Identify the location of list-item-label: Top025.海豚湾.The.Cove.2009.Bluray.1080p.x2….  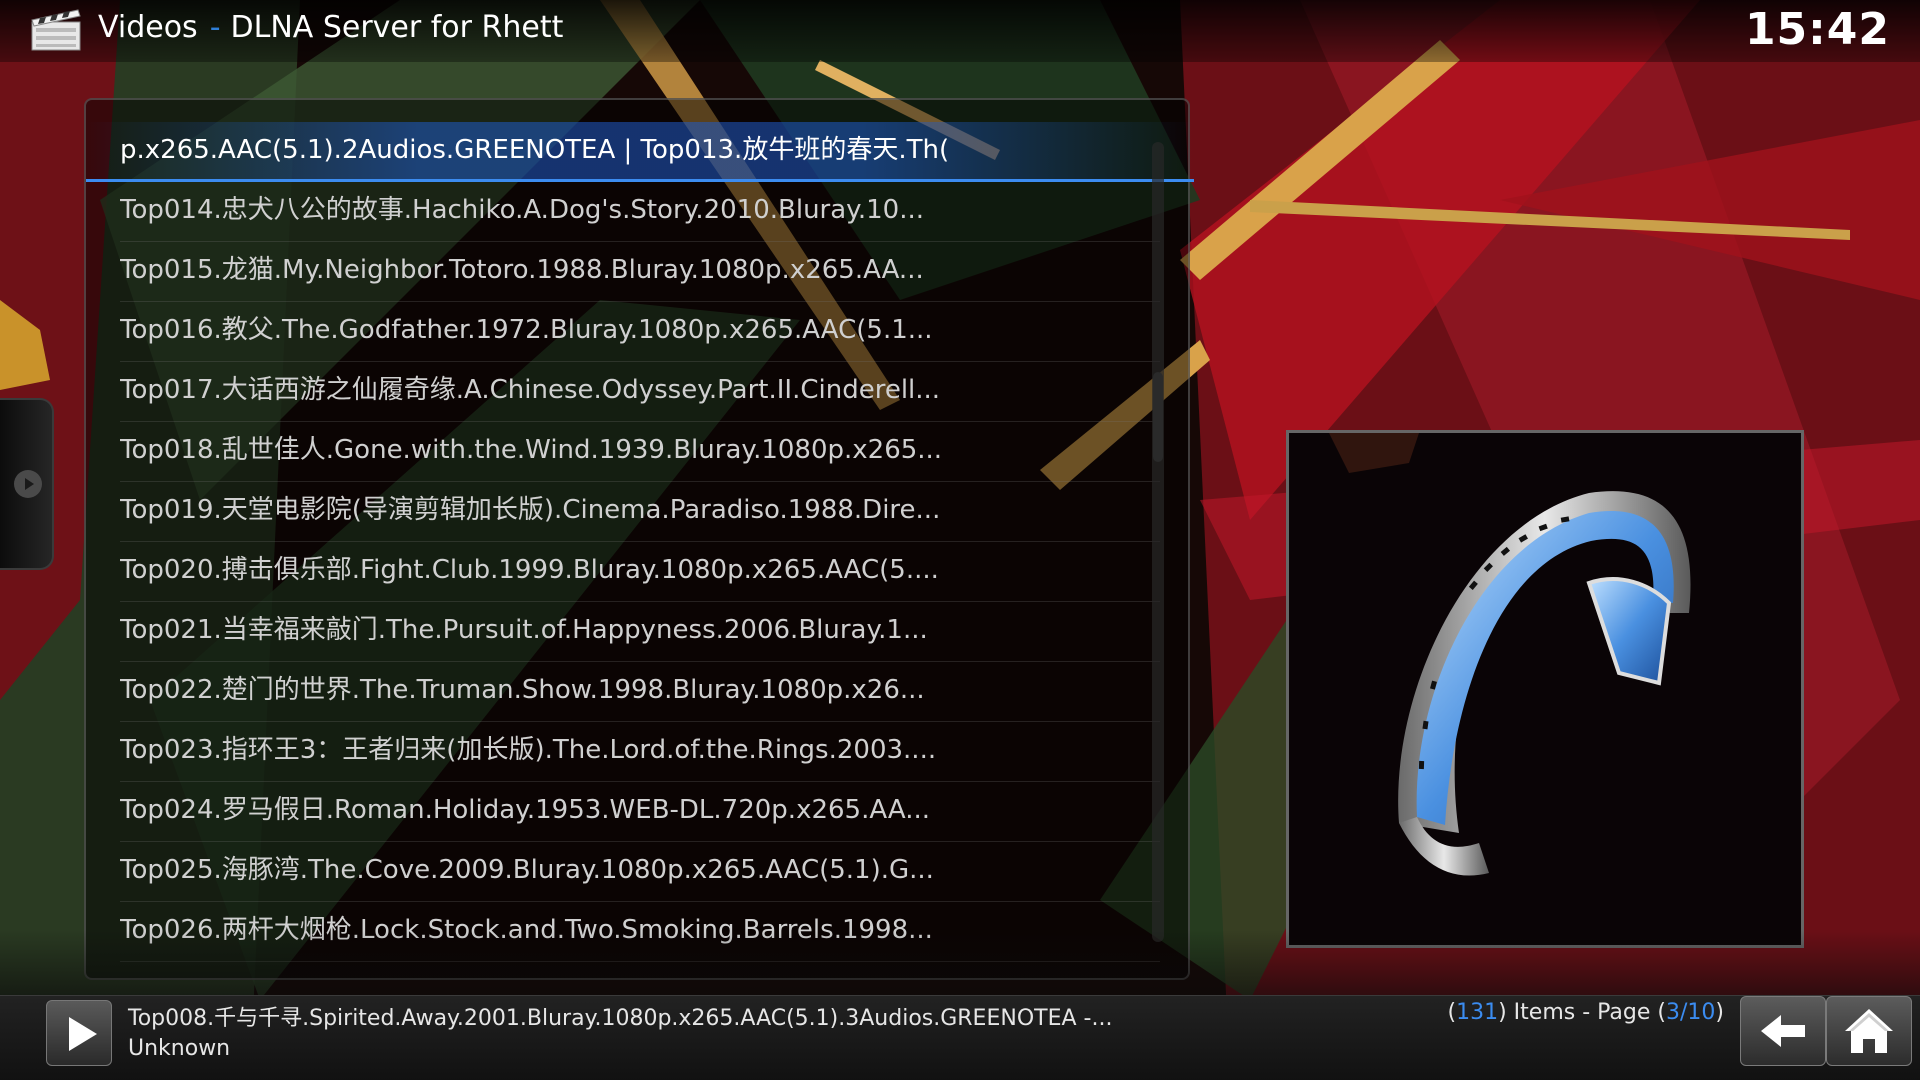
(527, 870).